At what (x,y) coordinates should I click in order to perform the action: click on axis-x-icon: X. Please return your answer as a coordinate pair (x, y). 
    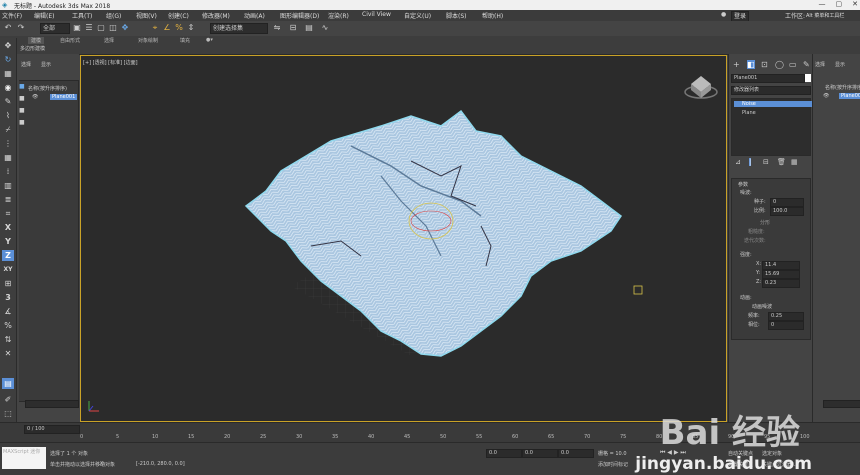
    Looking at the image, I should click on (8, 227).